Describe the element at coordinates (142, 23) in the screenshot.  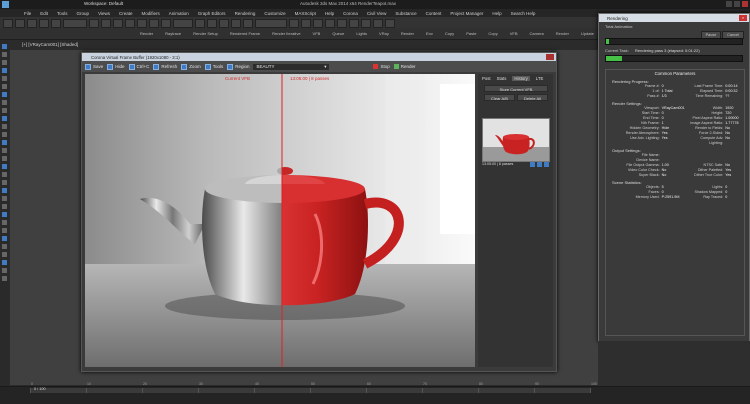
I see `move-icon` at that location.